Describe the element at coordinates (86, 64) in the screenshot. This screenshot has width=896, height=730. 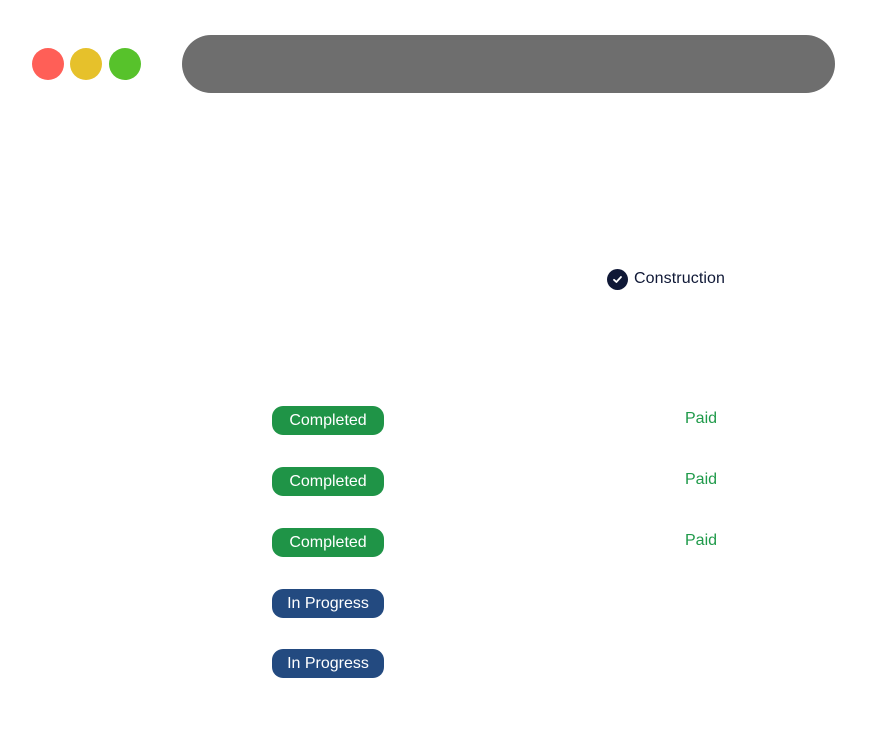
I see `window-minimize-button` at that location.